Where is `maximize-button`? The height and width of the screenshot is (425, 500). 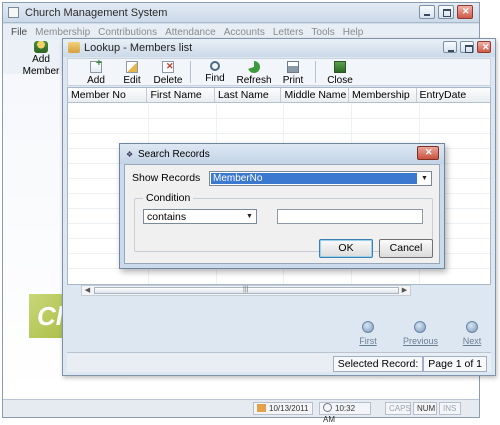 maximize-button is located at coordinates (446, 12).